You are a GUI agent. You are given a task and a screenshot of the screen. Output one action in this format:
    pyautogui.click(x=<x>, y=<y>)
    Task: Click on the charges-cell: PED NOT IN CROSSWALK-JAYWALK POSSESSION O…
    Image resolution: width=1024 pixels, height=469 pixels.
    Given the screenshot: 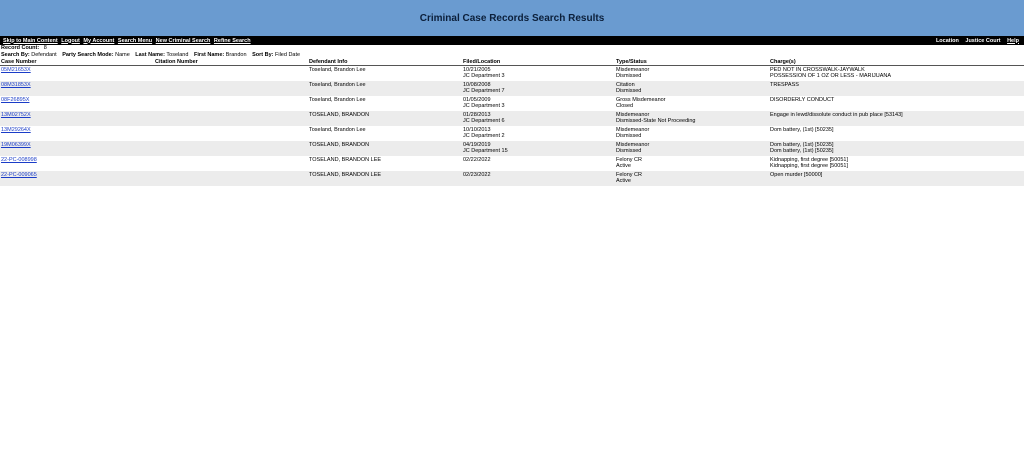 What is the action you would take?
    pyautogui.click(x=896, y=73)
    